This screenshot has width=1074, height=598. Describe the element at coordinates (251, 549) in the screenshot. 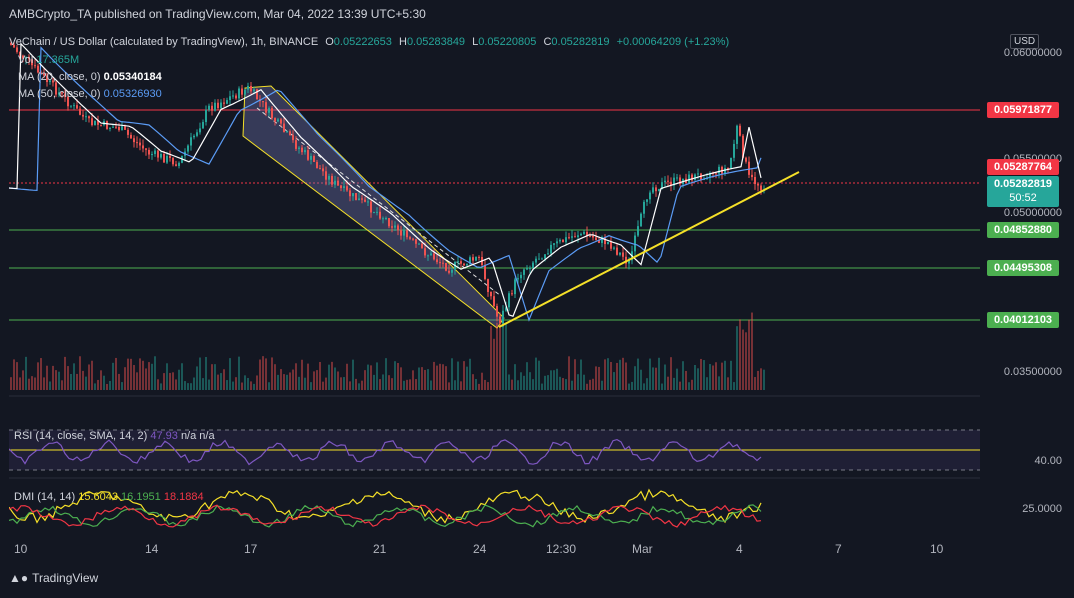

I see `time-tick: 17` at that location.